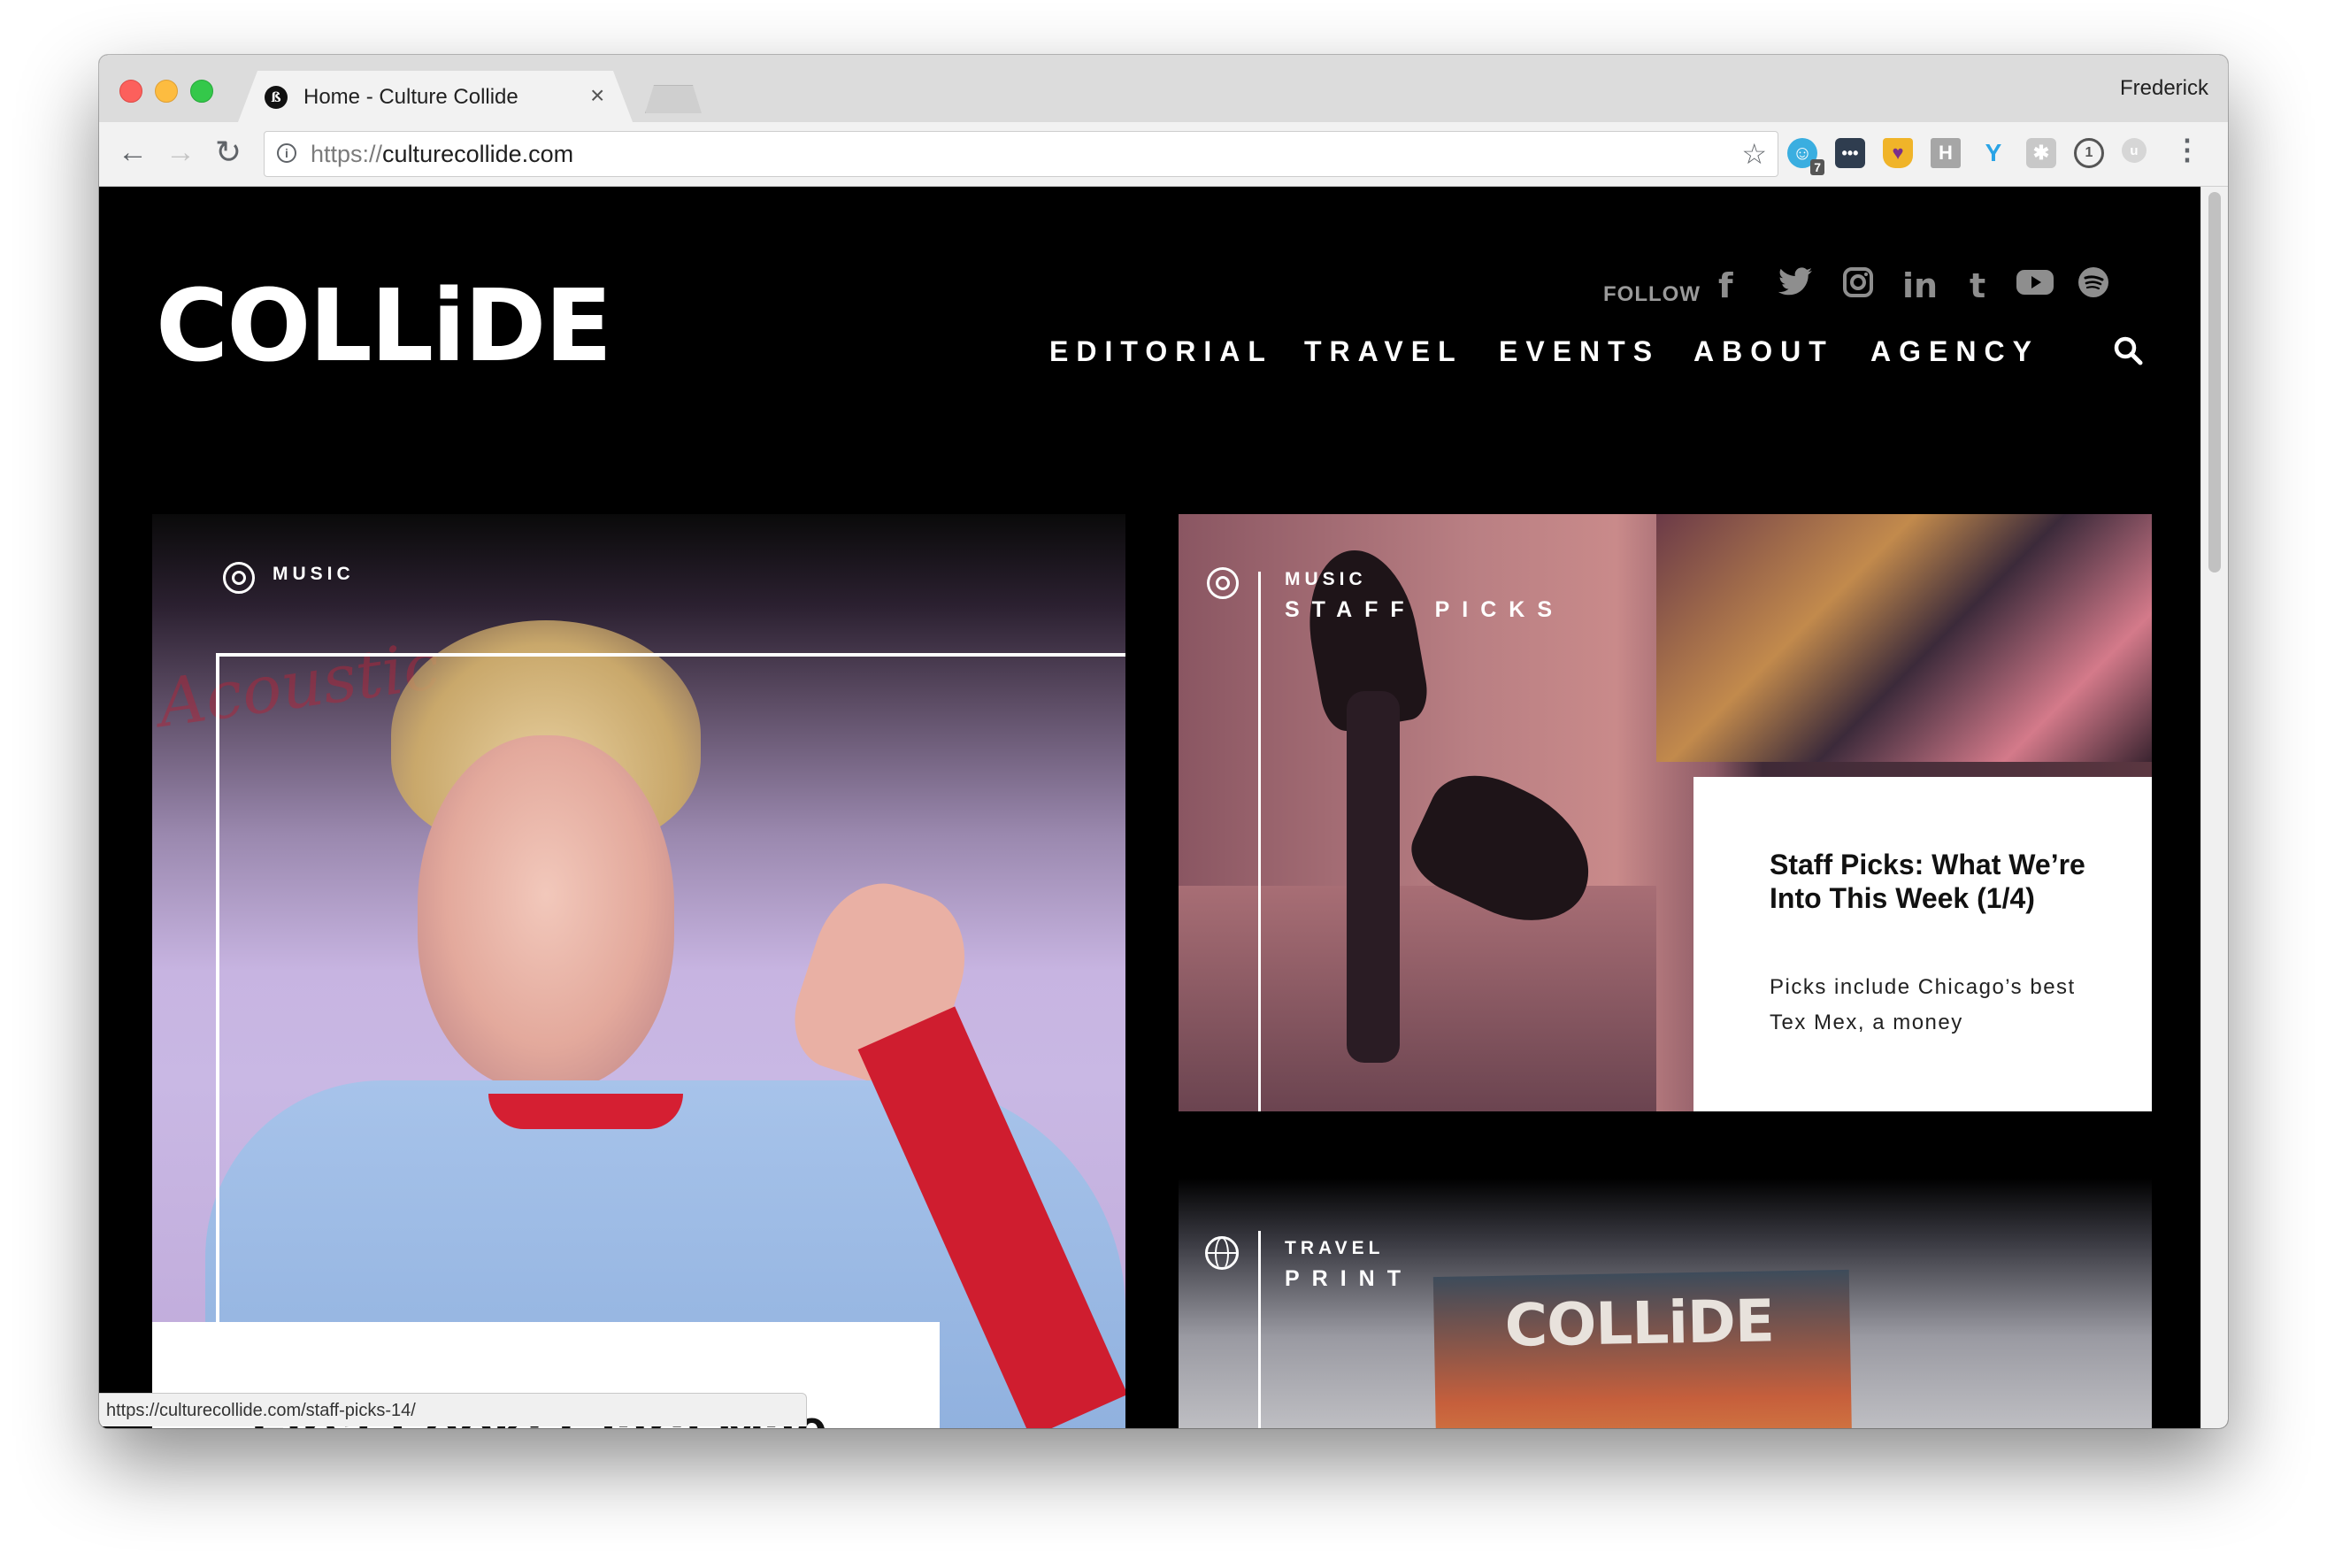 This screenshot has width=2327, height=1568. What do you see at coordinates (1817, 167) in the screenshot?
I see `extension-badge: 7` at bounding box center [1817, 167].